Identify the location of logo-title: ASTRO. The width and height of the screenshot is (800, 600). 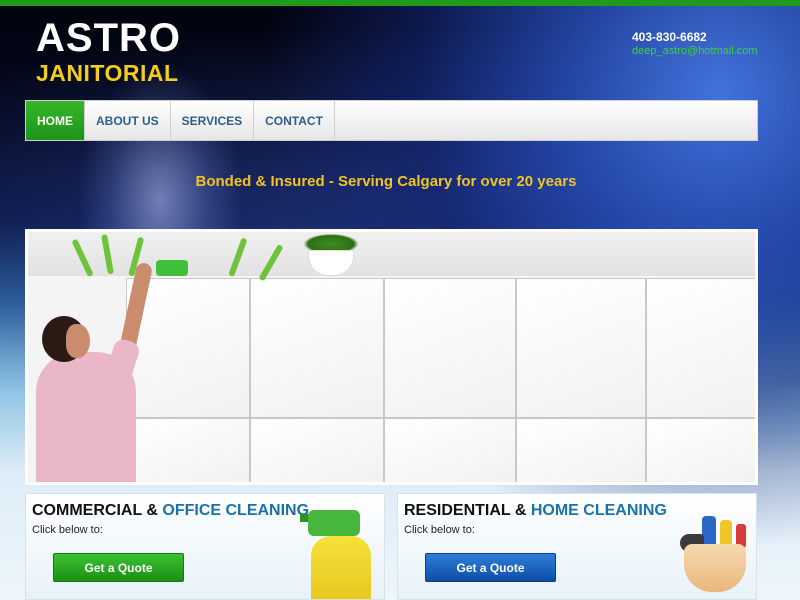
(108, 38).